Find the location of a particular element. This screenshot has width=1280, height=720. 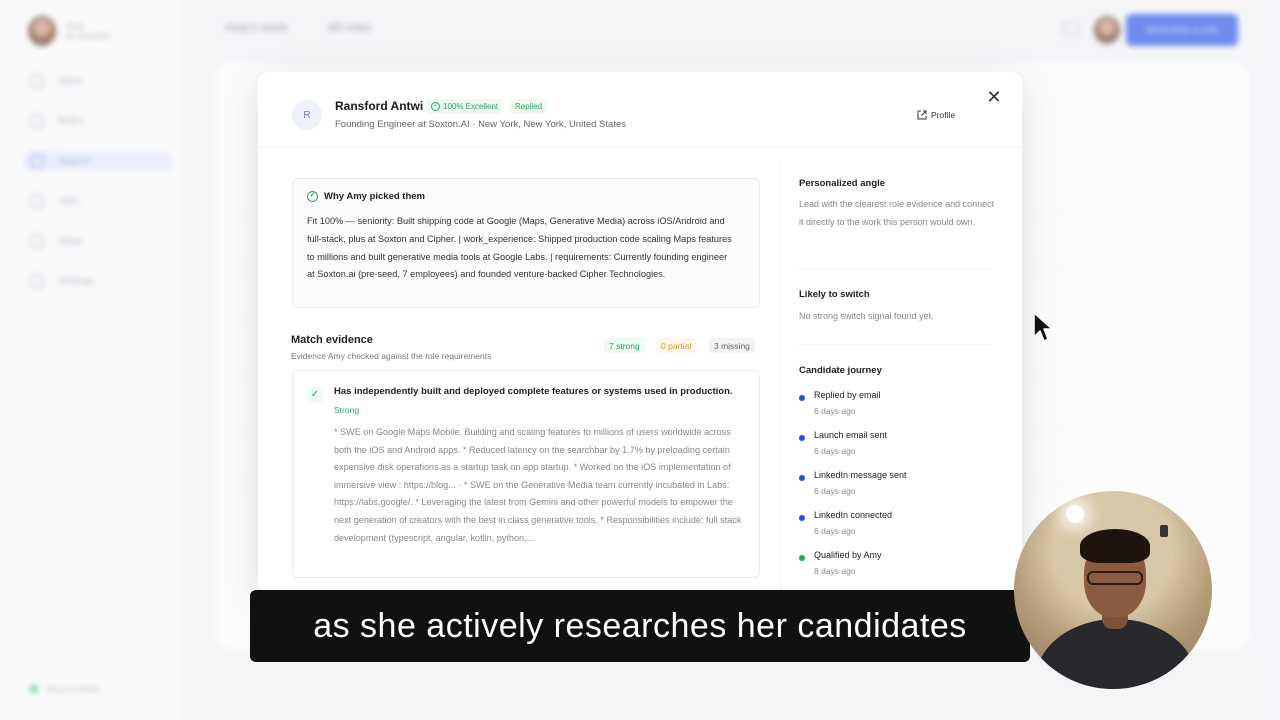

webcam-presenter is located at coordinates (1113, 590).